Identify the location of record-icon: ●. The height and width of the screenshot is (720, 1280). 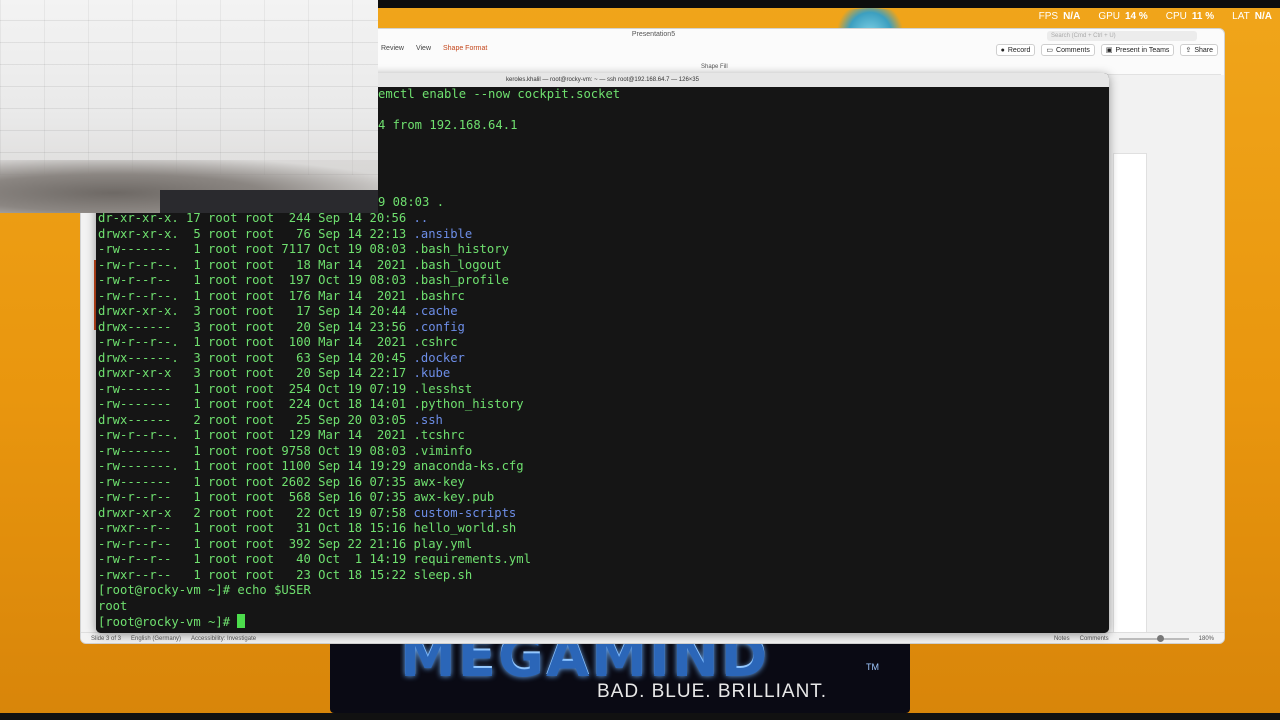
(1002, 50).